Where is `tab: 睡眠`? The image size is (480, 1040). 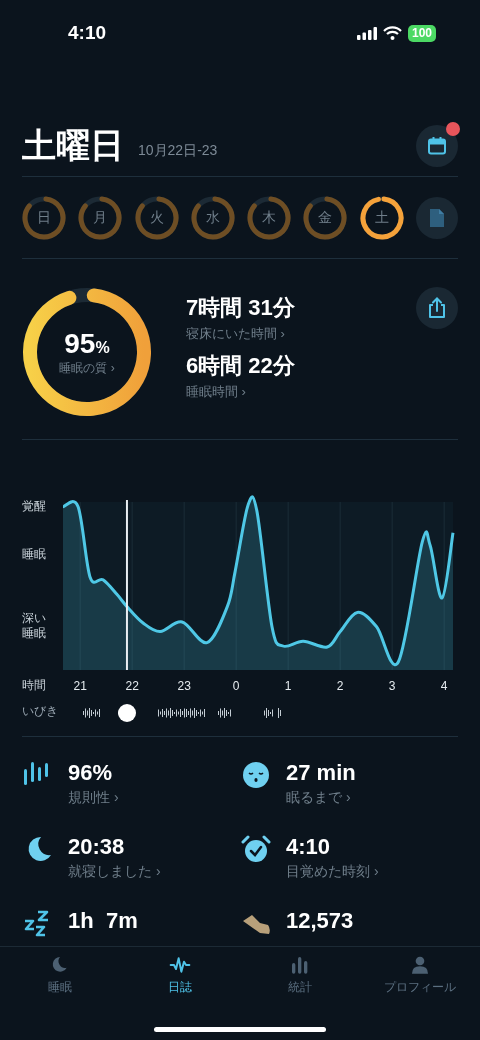
tab: 睡眠 is located at coordinates (60, 972).